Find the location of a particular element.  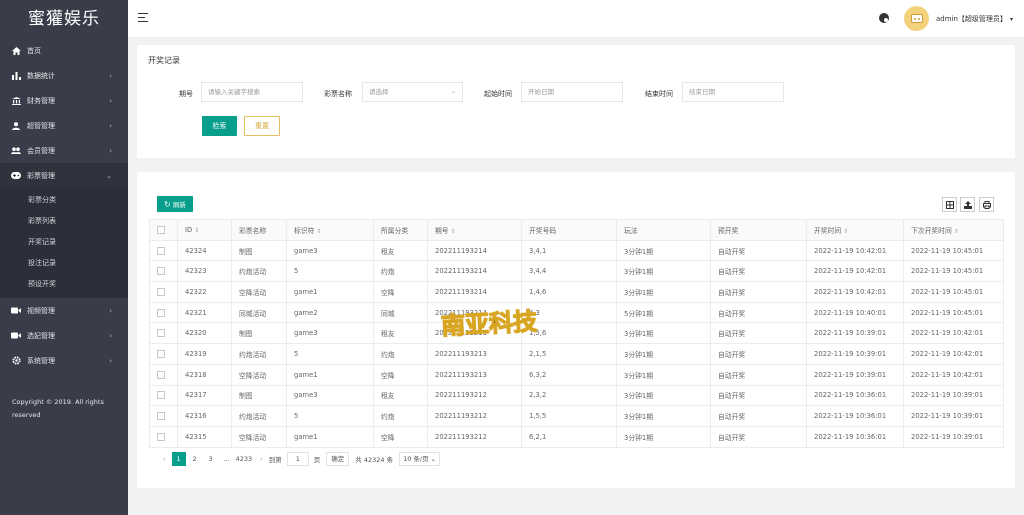

lottery-name-label: 彩票名称 is located at coordinates (338, 94).